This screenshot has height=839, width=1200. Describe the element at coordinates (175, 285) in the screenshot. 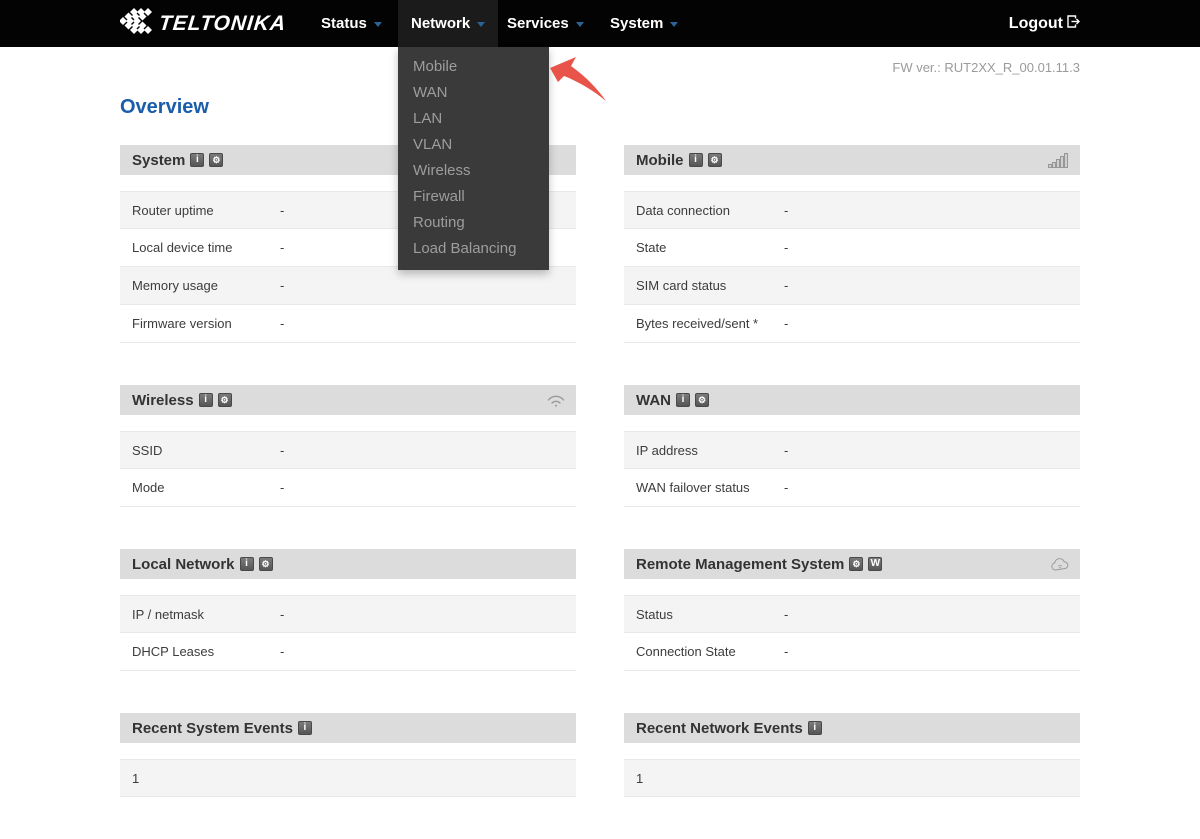

I see `row-label: Memory usage` at that location.